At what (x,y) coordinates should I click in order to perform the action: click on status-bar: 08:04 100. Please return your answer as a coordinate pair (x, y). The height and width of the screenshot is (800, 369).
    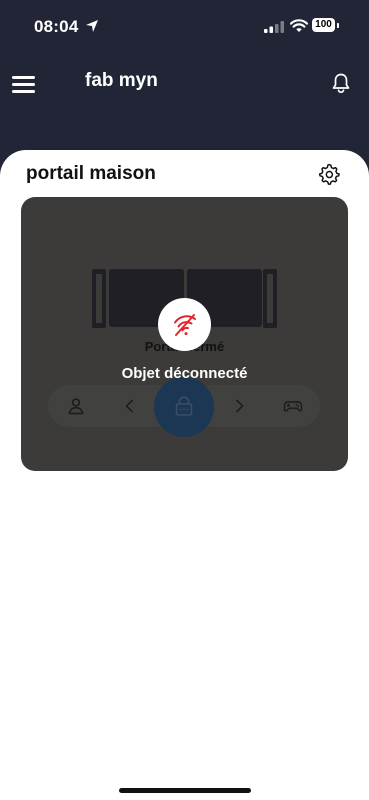
    Looking at the image, I should click on (184, 26).